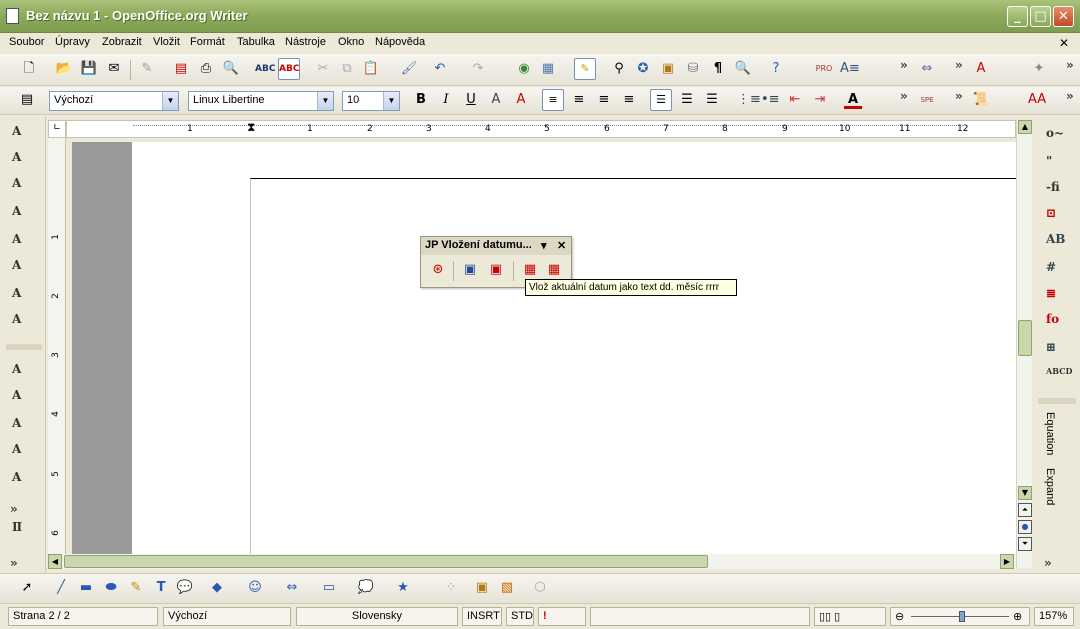 The width and height of the screenshot is (1080, 629). Describe the element at coordinates (530, 270) in the screenshot. I see `insert-date-text-icon: ▦` at that location.